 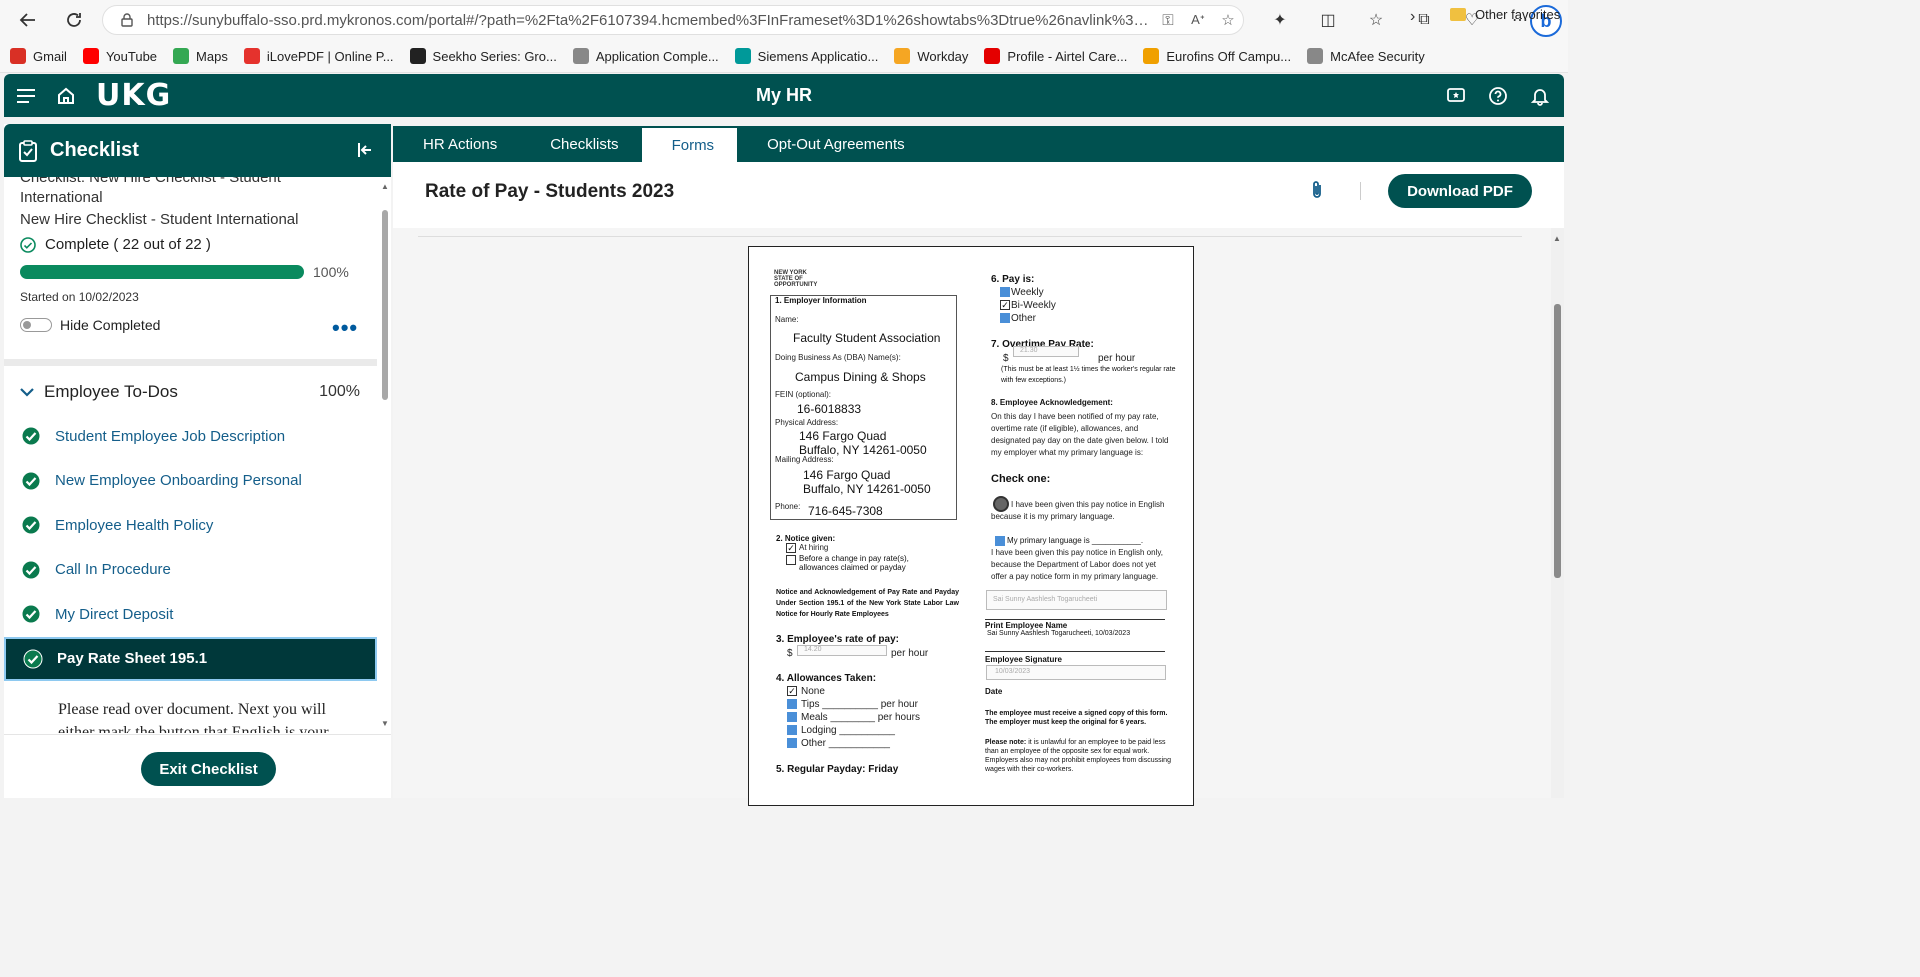 What do you see at coordinates (1168, 20) in the screenshot?
I see `key-icon: ⚿` at bounding box center [1168, 20].